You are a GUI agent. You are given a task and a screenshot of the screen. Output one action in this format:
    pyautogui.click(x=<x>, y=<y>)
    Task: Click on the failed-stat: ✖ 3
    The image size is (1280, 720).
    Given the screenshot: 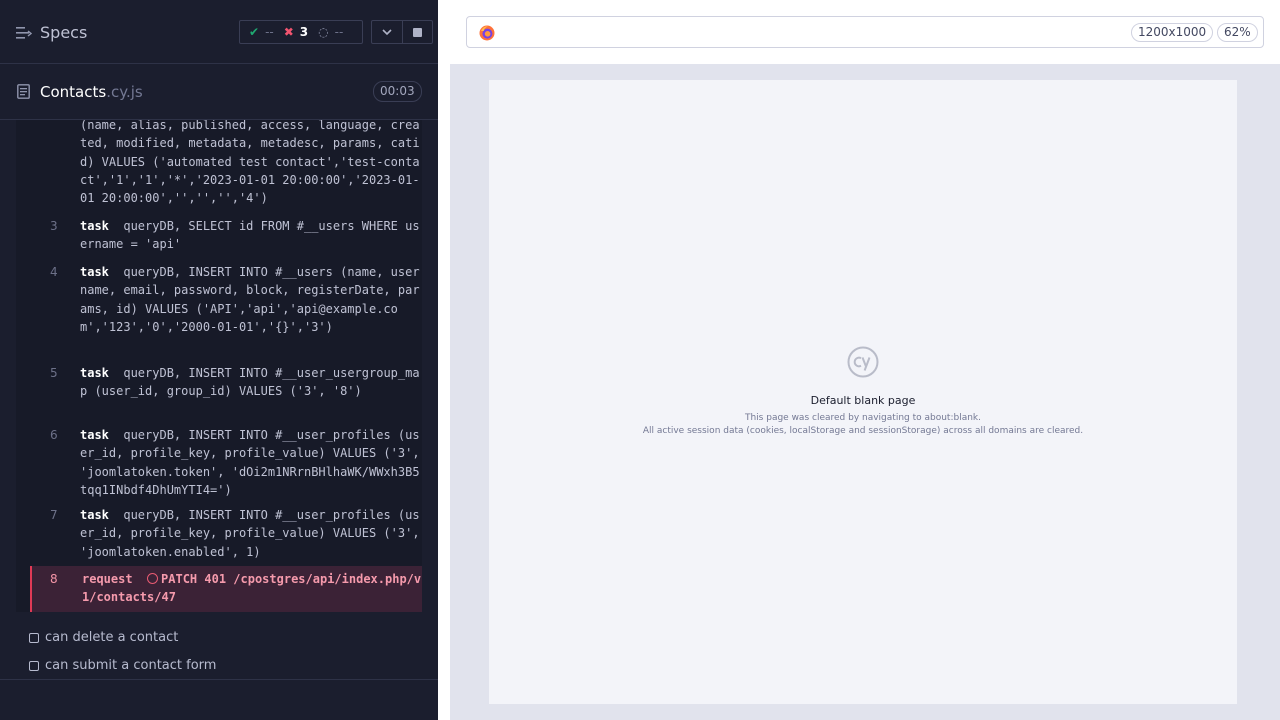 What is the action you would take?
    pyautogui.click(x=296, y=32)
    